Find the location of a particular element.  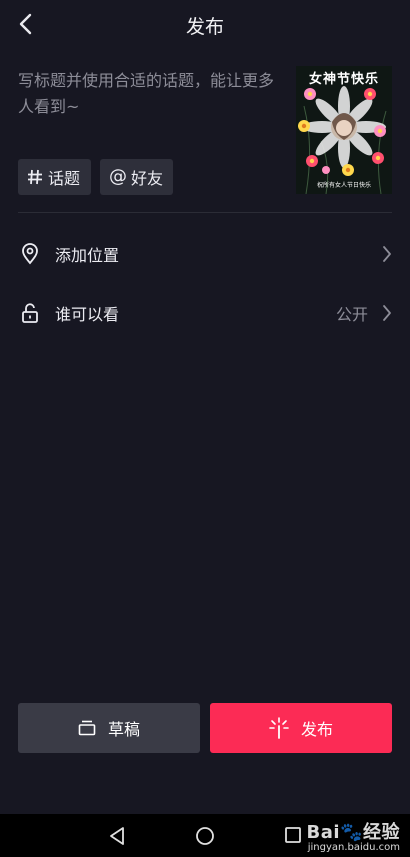

at-sign-icon: @ is located at coordinates (118, 176).